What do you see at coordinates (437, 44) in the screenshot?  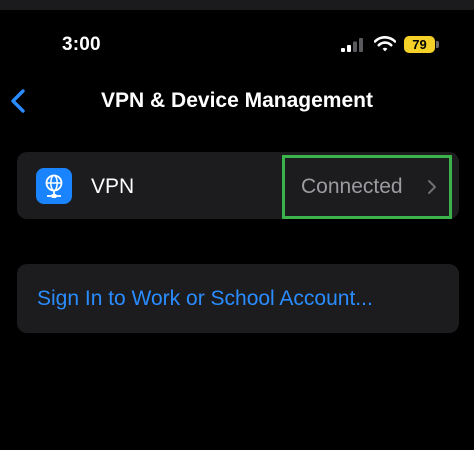 I see `battery-tip` at bounding box center [437, 44].